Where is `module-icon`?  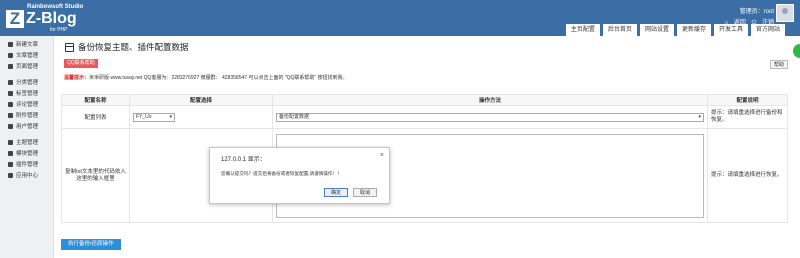 module-icon is located at coordinates (10, 153).